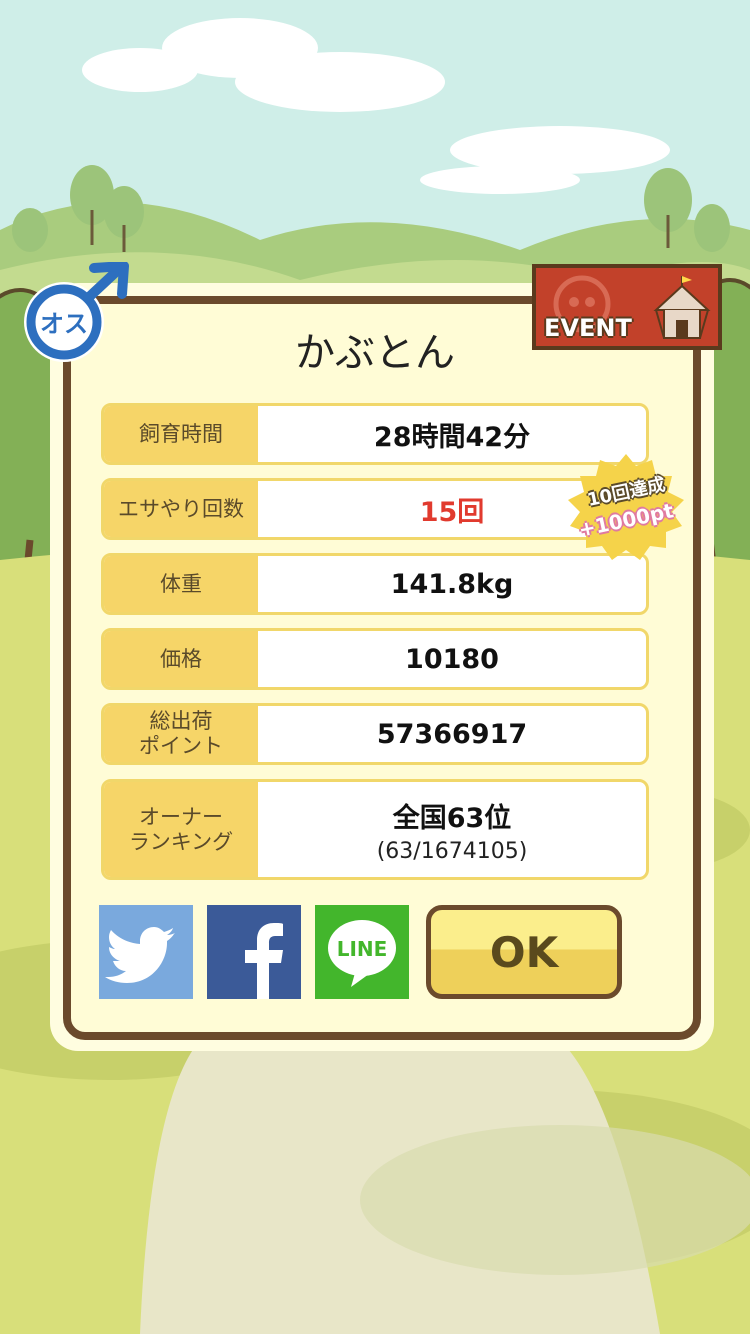 The width and height of the screenshot is (750, 1334). What do you see at coordinates (64, 324) in the screenshot?
I see `sex-label: オス` at bounding box center [64, 324].